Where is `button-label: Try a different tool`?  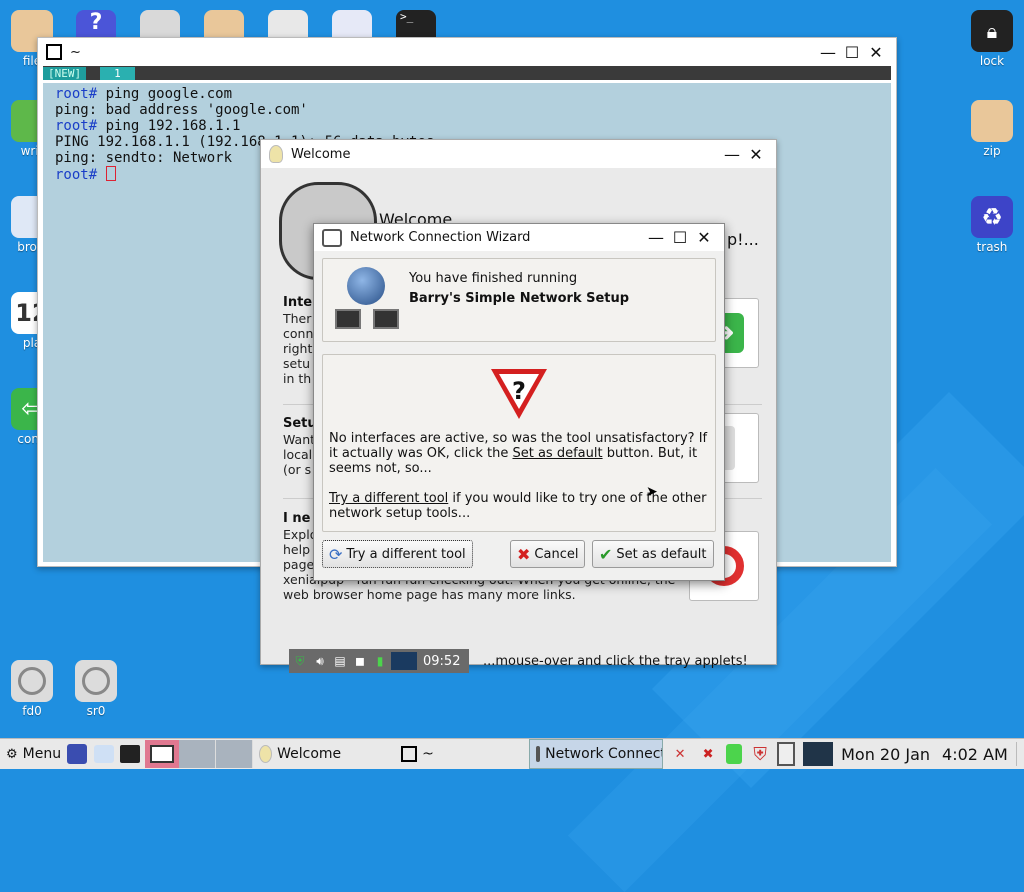
button-label: Try a different tool is located at coordinates (406, 554).